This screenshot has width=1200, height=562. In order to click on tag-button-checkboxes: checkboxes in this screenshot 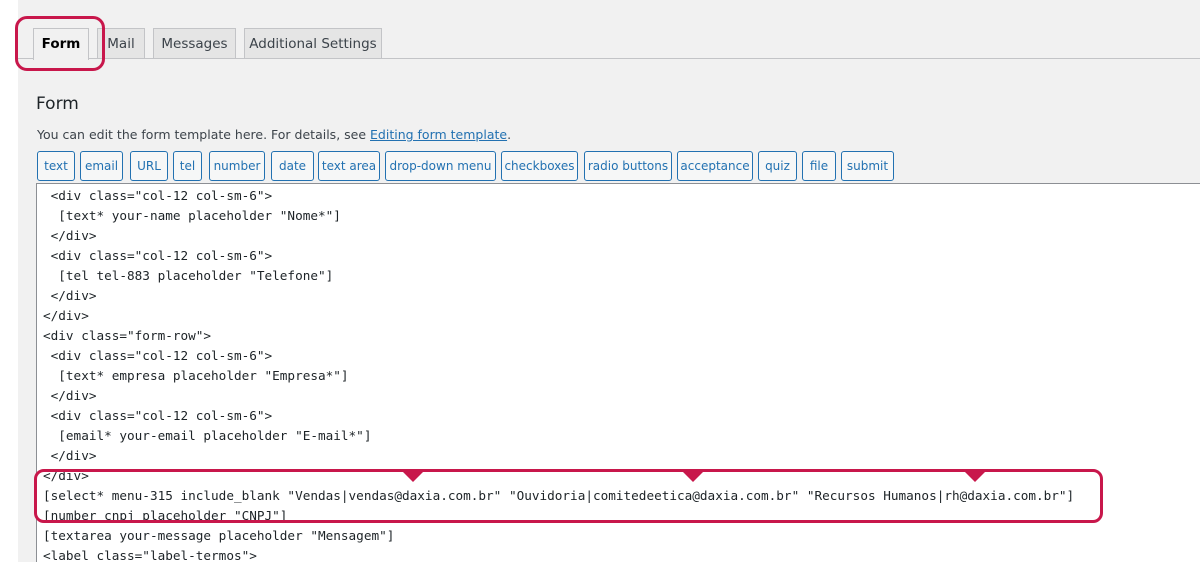, I will do `click(539, 166)`.